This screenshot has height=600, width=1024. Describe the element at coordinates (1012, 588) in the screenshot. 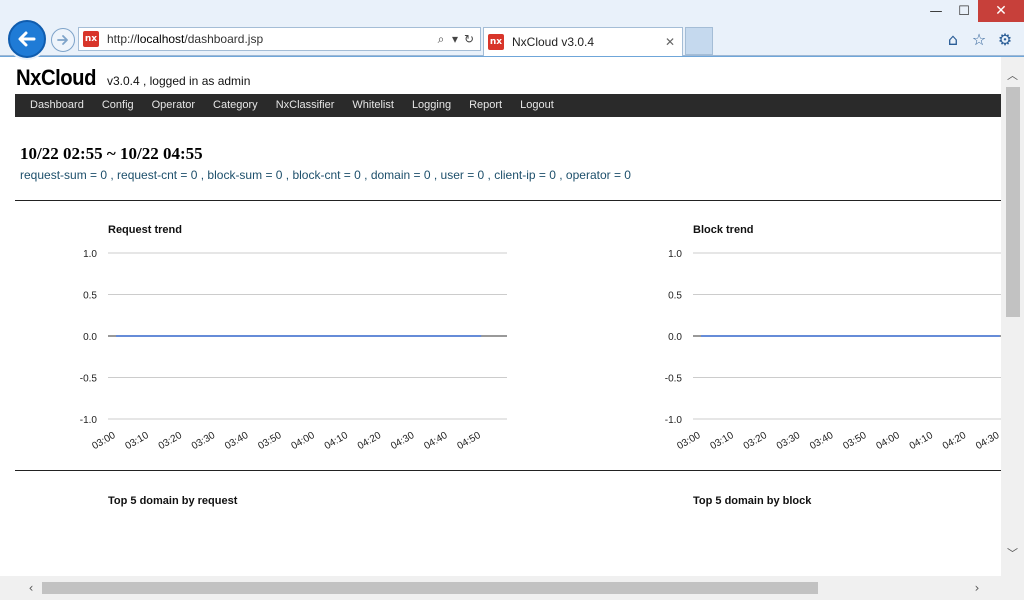

I see `scrollbar-corner` at that location.